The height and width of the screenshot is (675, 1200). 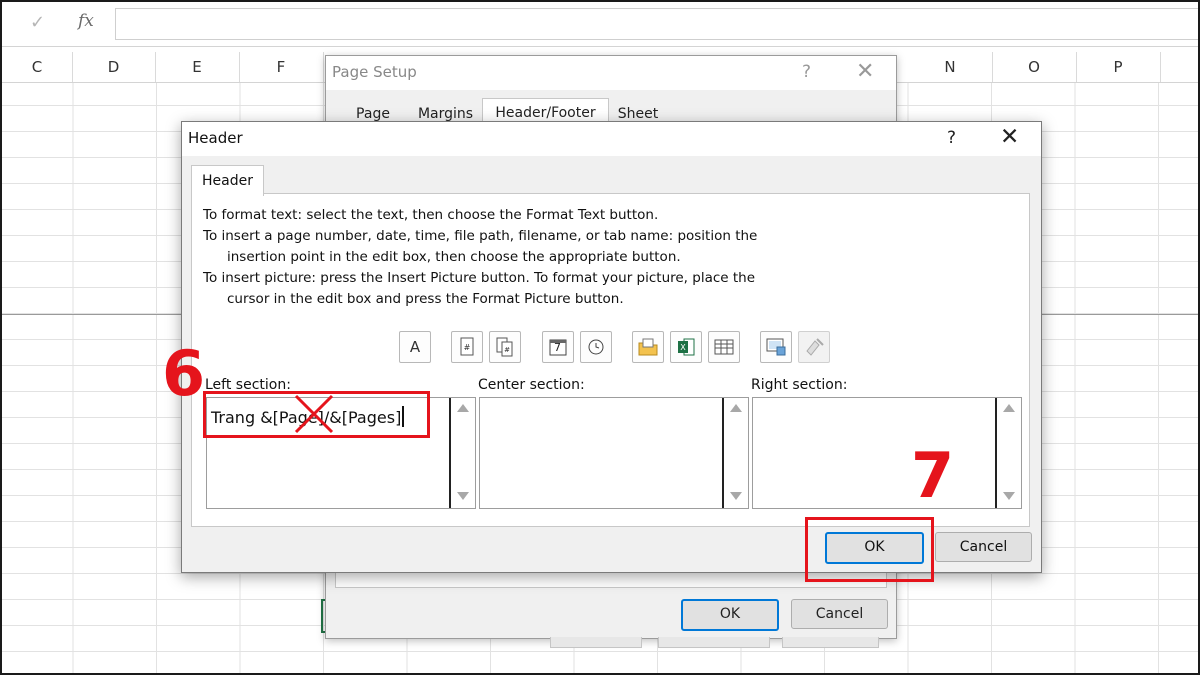 What do you see at coordinates (86, 21) in the screenshot?
I see `insert-function-icon: fx` at bounding box center [86, 21].